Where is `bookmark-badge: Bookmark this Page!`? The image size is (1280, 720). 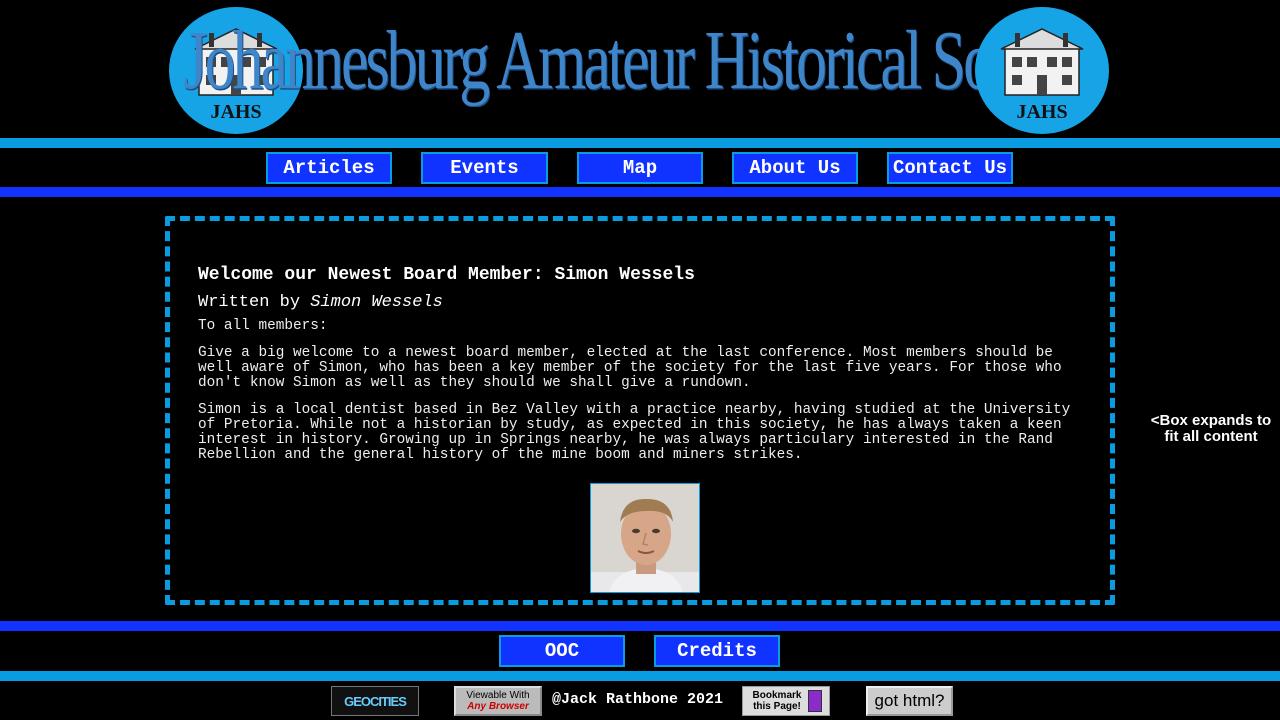
bookmark-badge: Bookmark this Page! is located at coordinates (786, 701).